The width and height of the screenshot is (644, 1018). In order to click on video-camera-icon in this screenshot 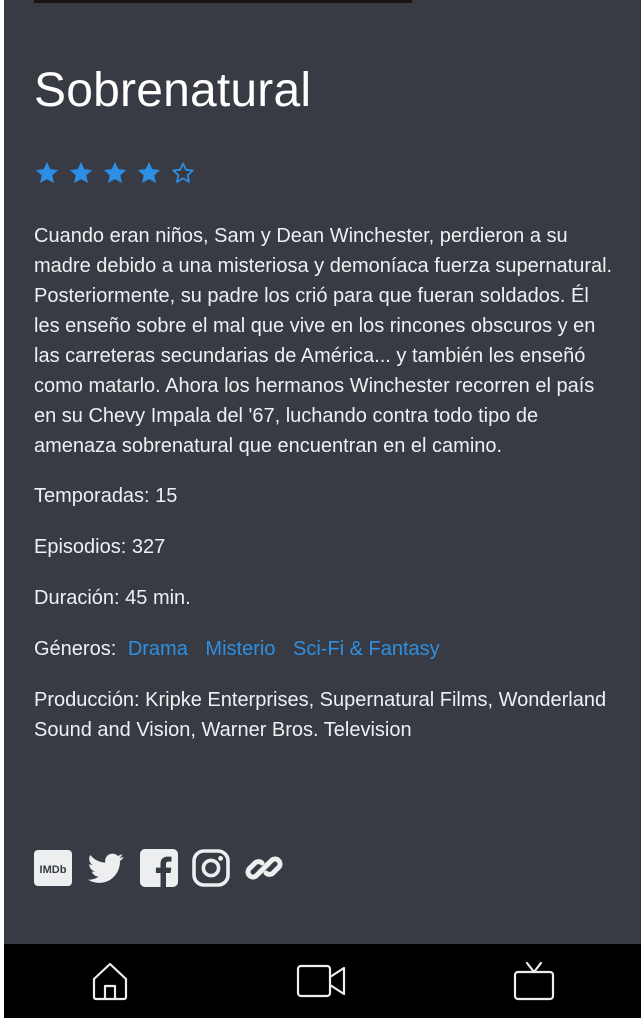, I will do `click(321, 981)`.